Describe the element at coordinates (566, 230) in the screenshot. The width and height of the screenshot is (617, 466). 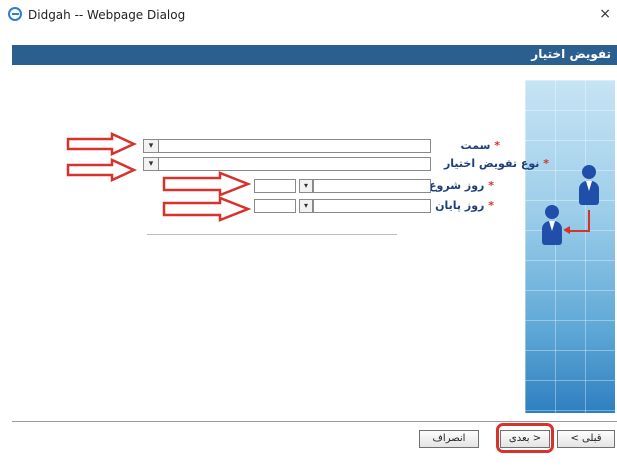
I see `arrow-head-icon` at that location.